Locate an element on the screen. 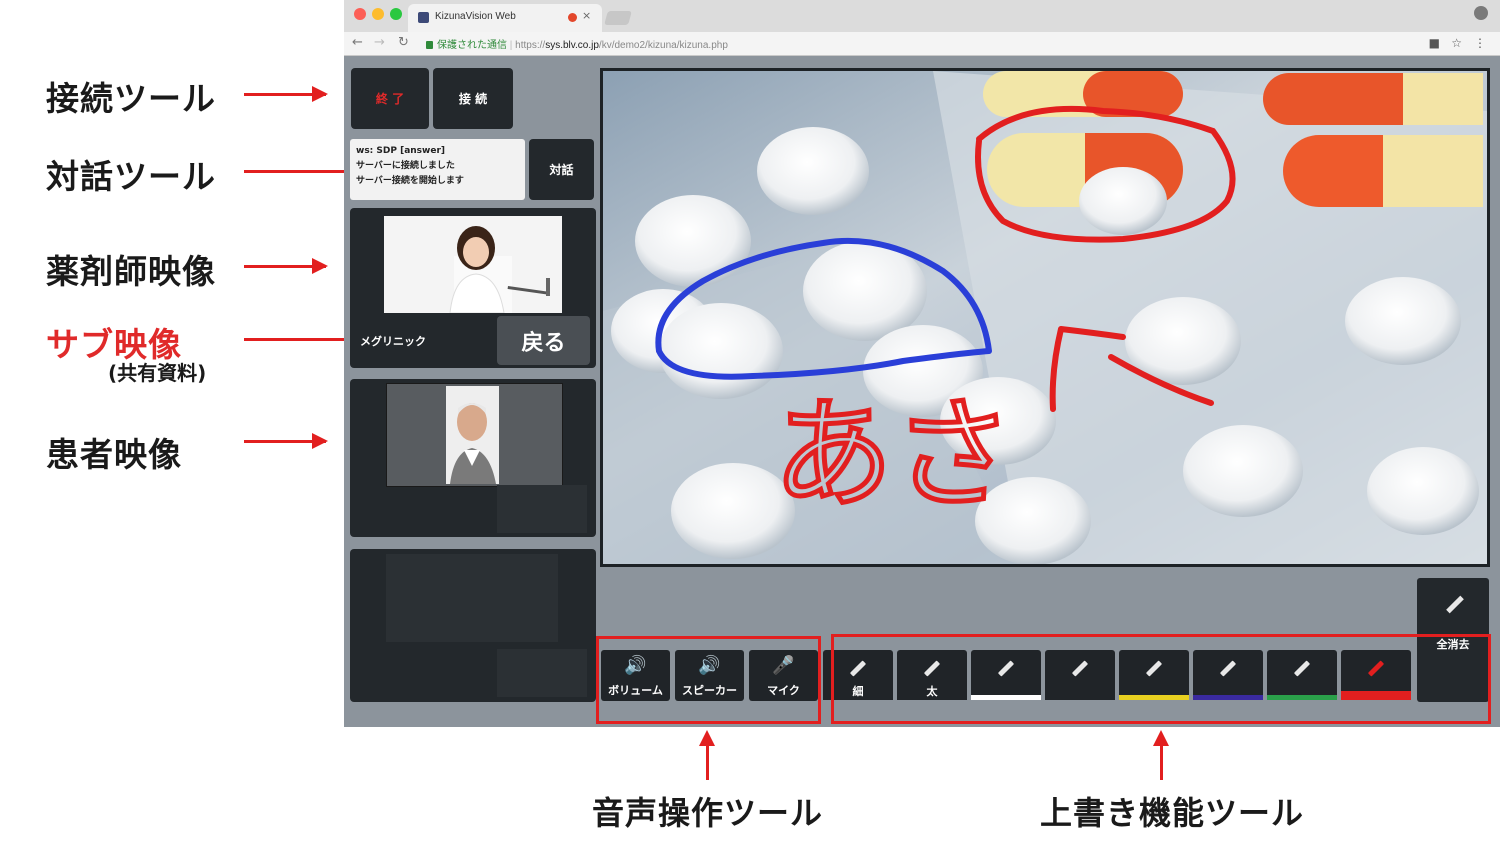 This screenshot has width=1500, height=843. favicon-icon is located at coordinates (423, 17).